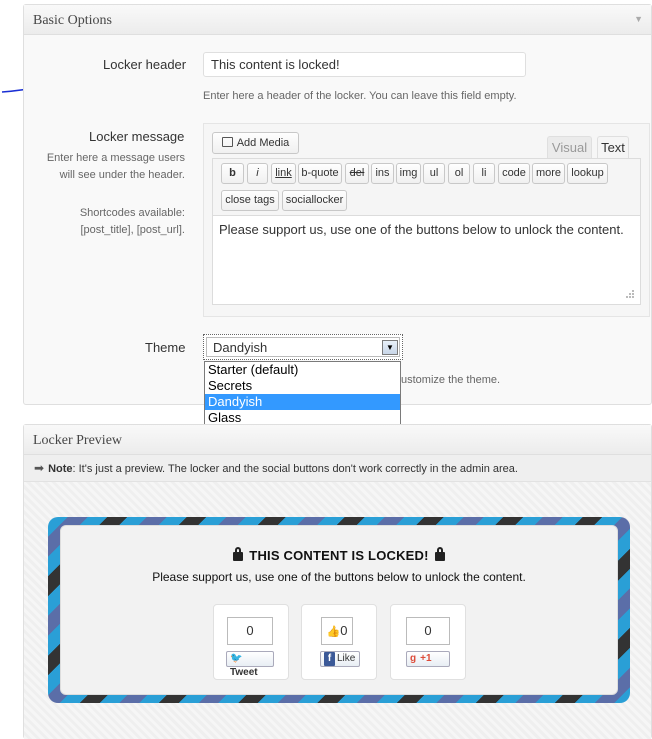 The image size is (652, 739). What do you see at coordinates (459, 173) in the screenshot?
I see `qt-ol-button: ol` at bounding box center [459, 173].